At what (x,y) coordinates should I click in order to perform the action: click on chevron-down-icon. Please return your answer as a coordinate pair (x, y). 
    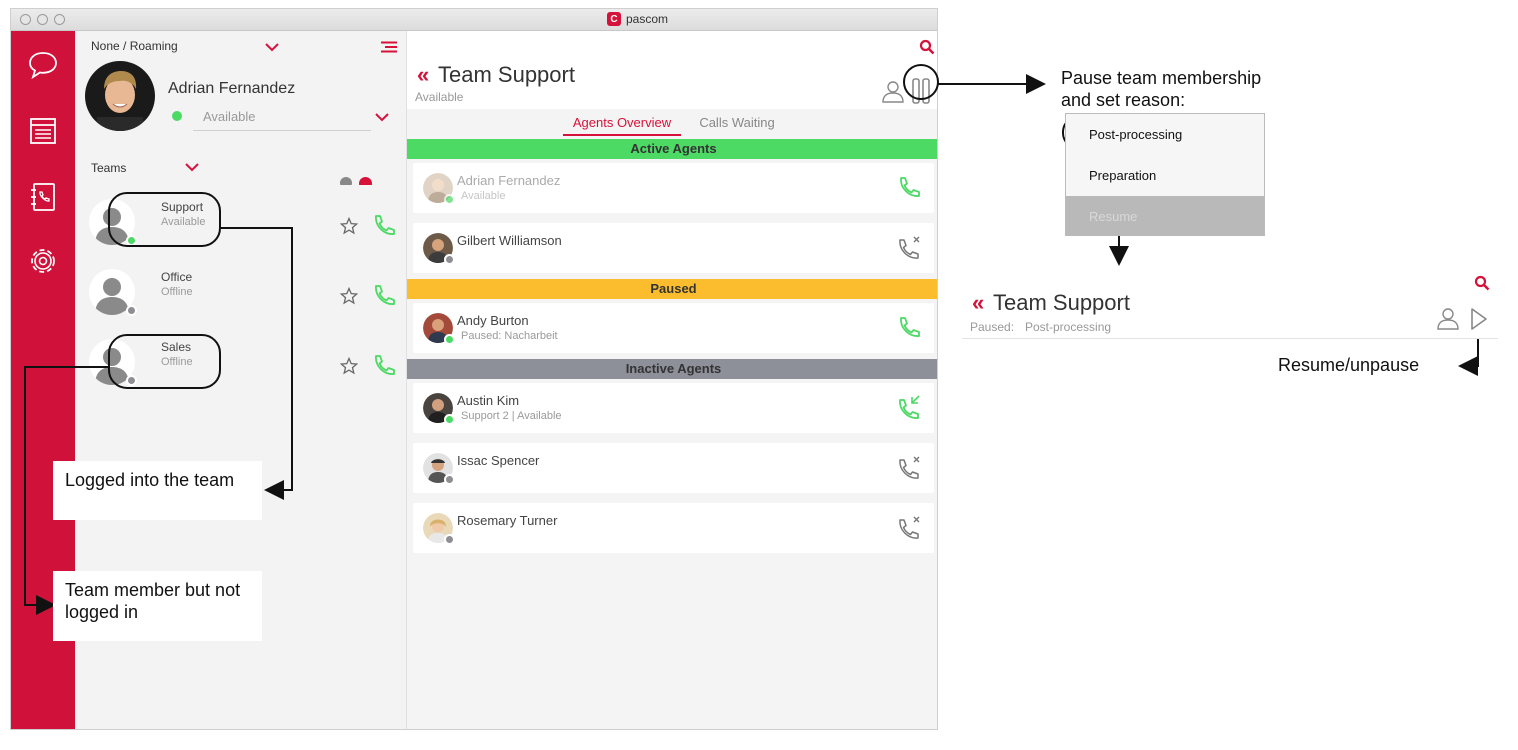
    Looking at the image, I should click on (272, 47).